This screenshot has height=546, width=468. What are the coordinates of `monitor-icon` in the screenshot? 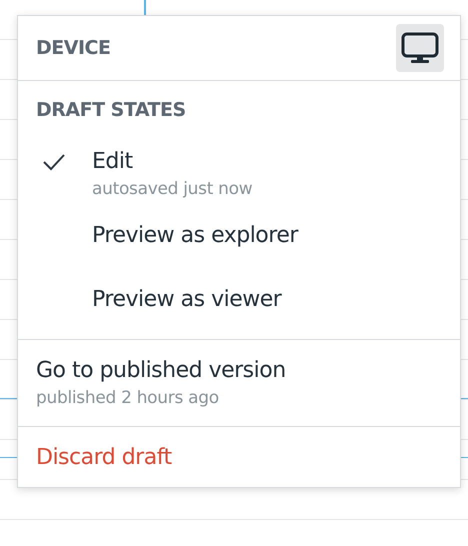 It's located at (420, 48).